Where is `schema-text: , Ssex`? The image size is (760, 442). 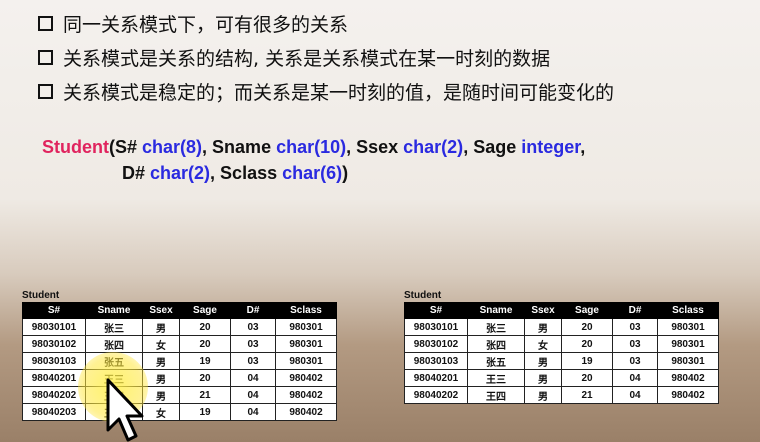 schema-text: , Ssex is located at coordinates (375, 147).